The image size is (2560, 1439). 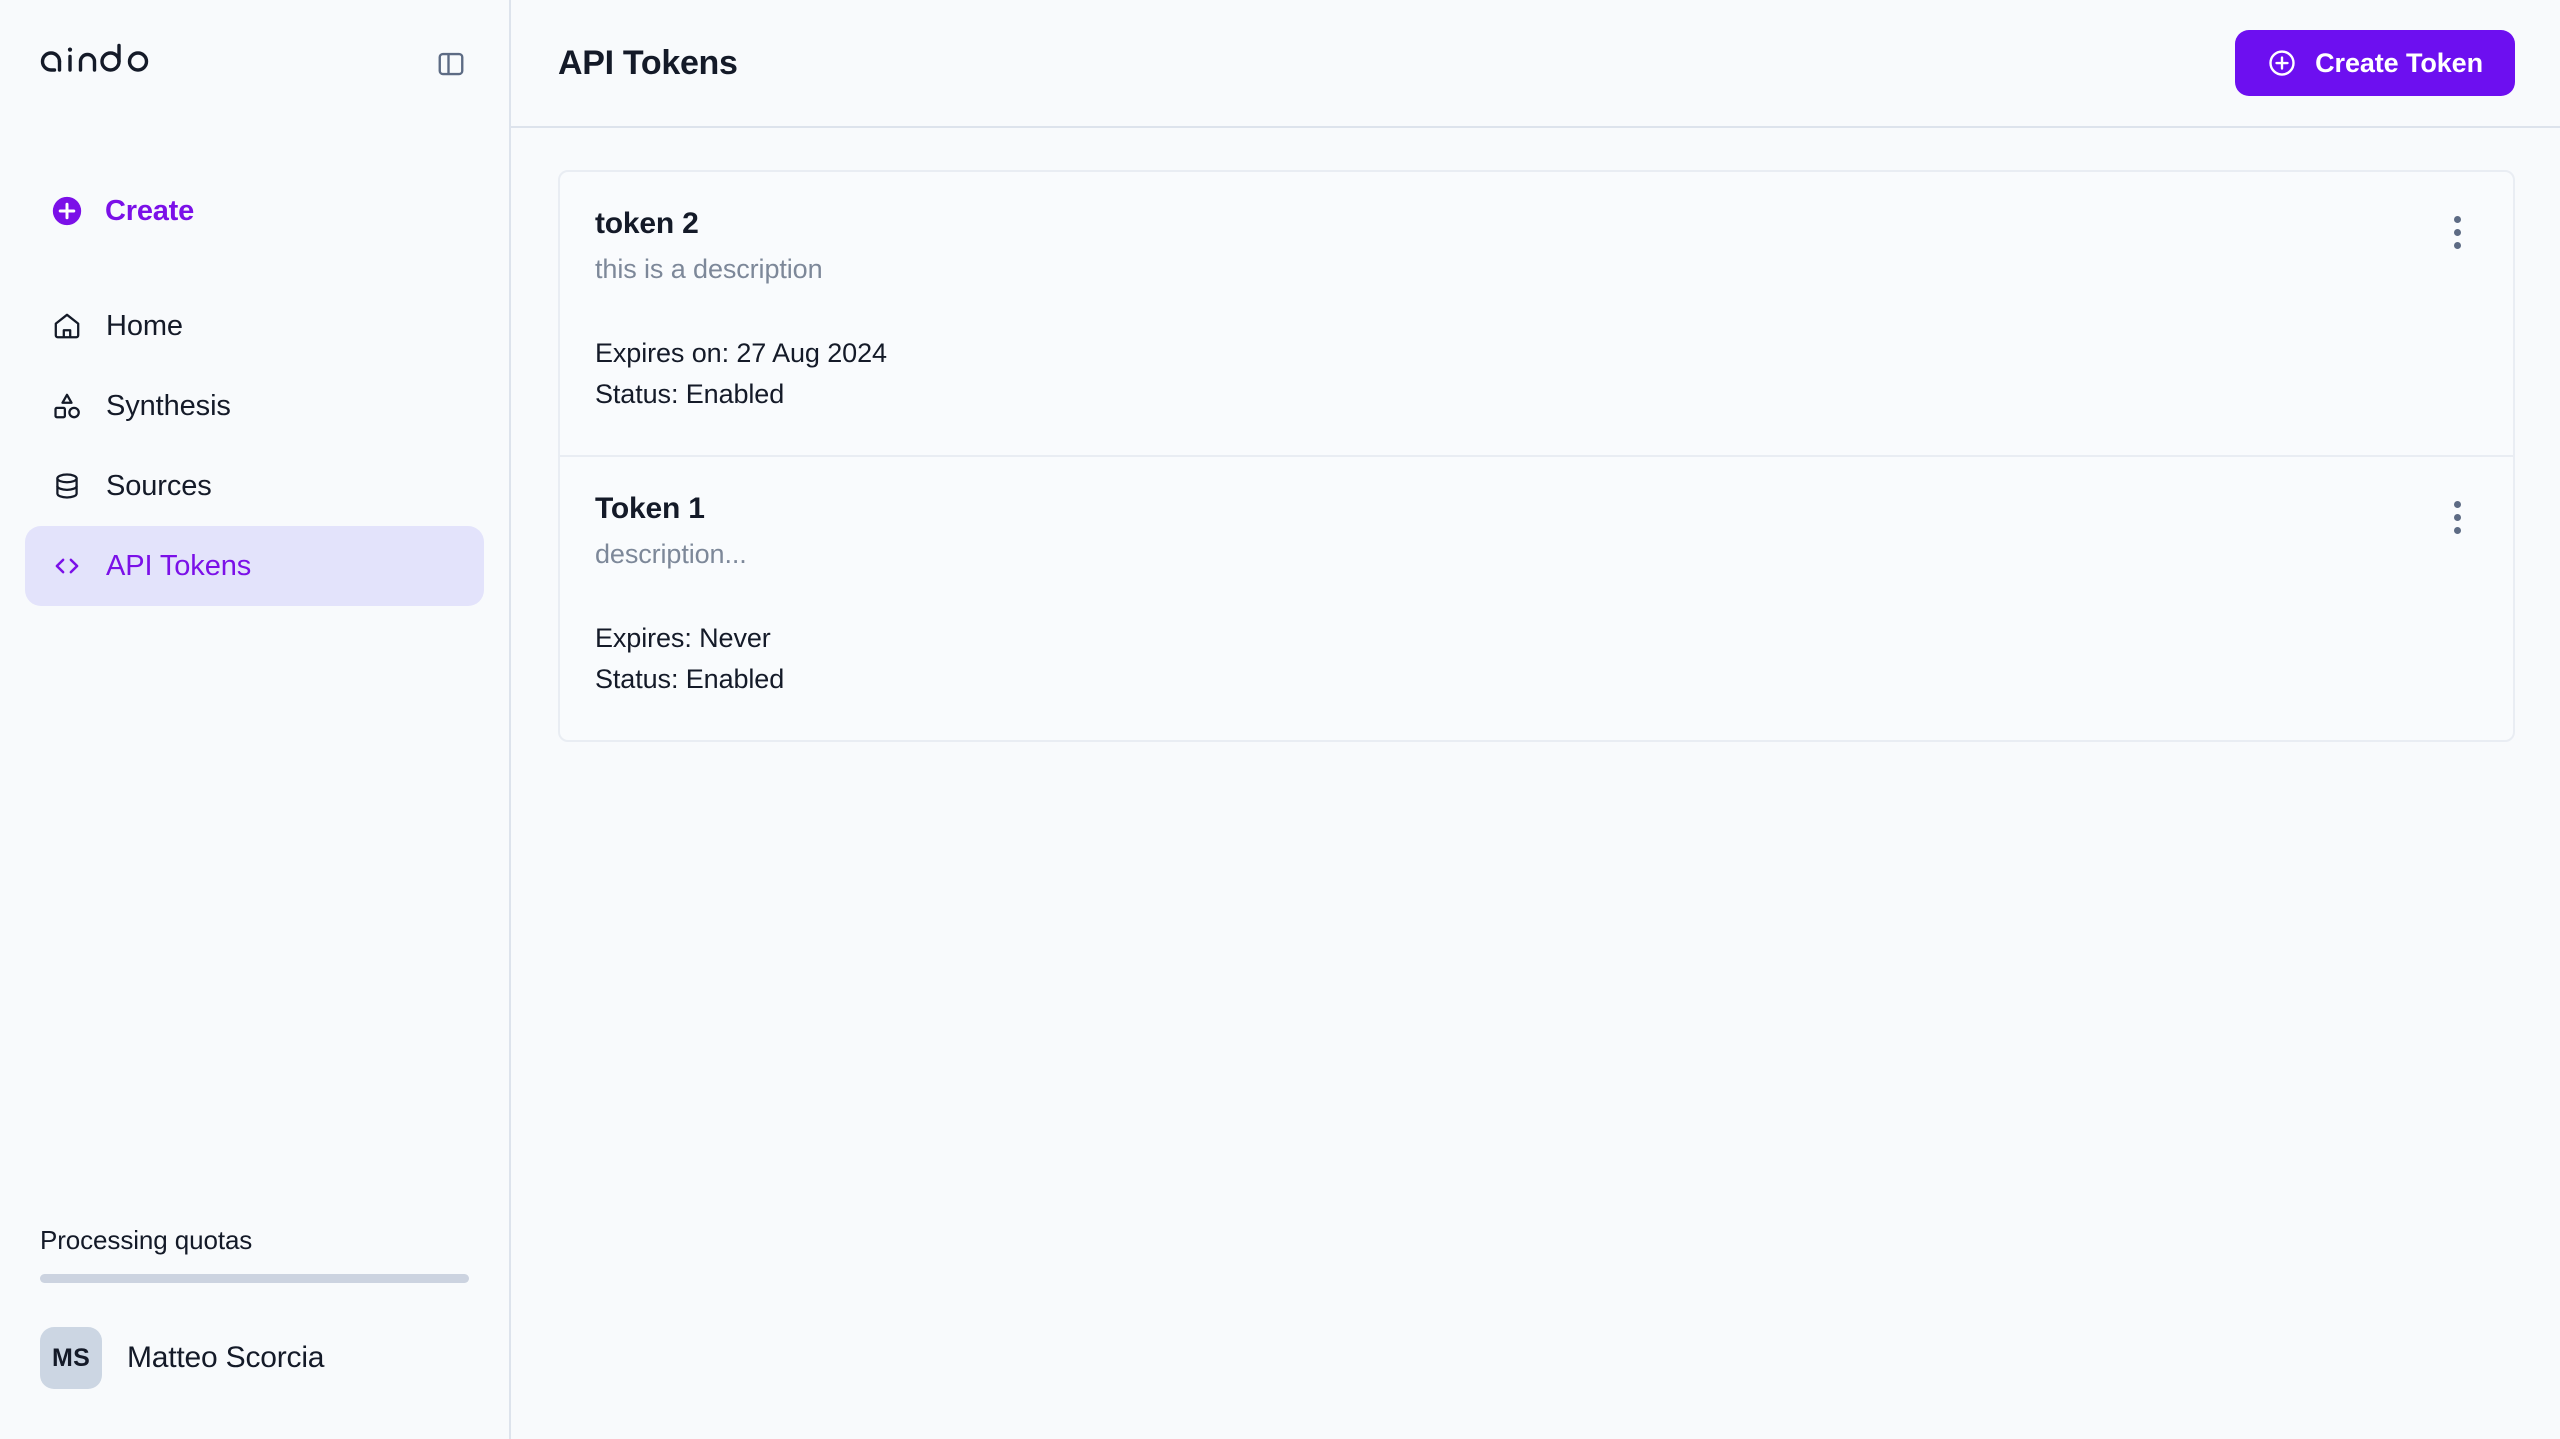 What do you see at coordinates (67, 406) in the screenshot?
I see `shapes-icon` at bounding box center [67, 406].